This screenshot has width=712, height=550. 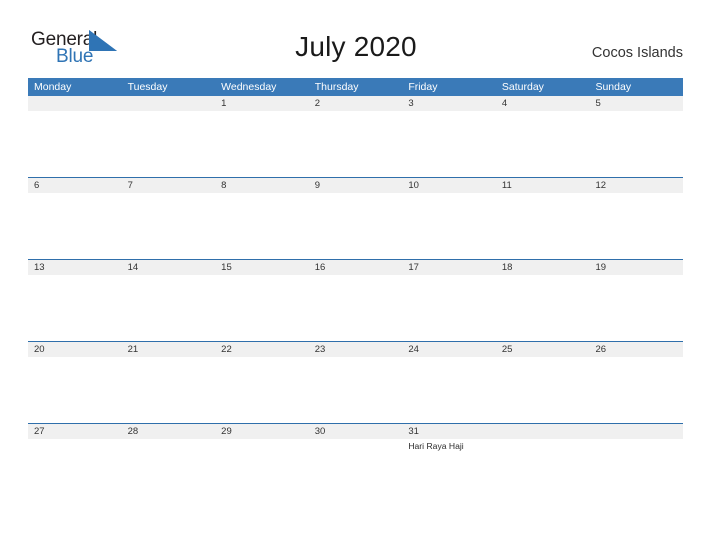 I want to click on day-number-23: 23, so click(x=356, y=349).